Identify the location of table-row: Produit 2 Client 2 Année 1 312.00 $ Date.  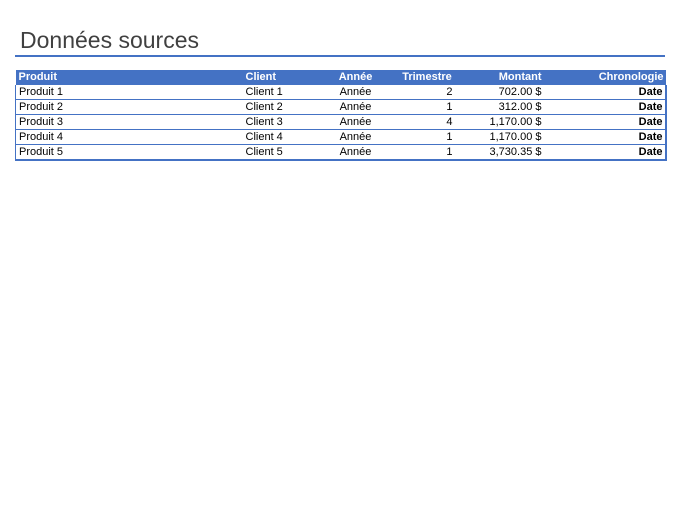
(341, 107).